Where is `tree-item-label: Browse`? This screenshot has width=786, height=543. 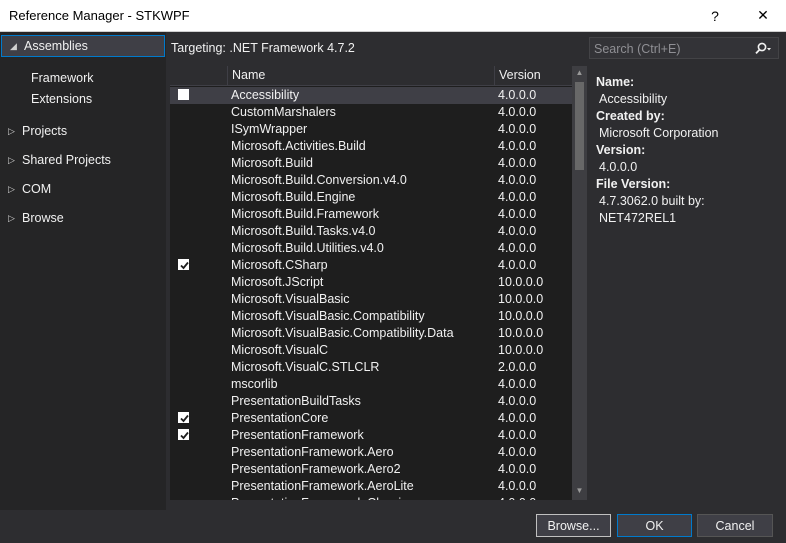 tree-item-label: Browse is located at coordinates (43, 218).